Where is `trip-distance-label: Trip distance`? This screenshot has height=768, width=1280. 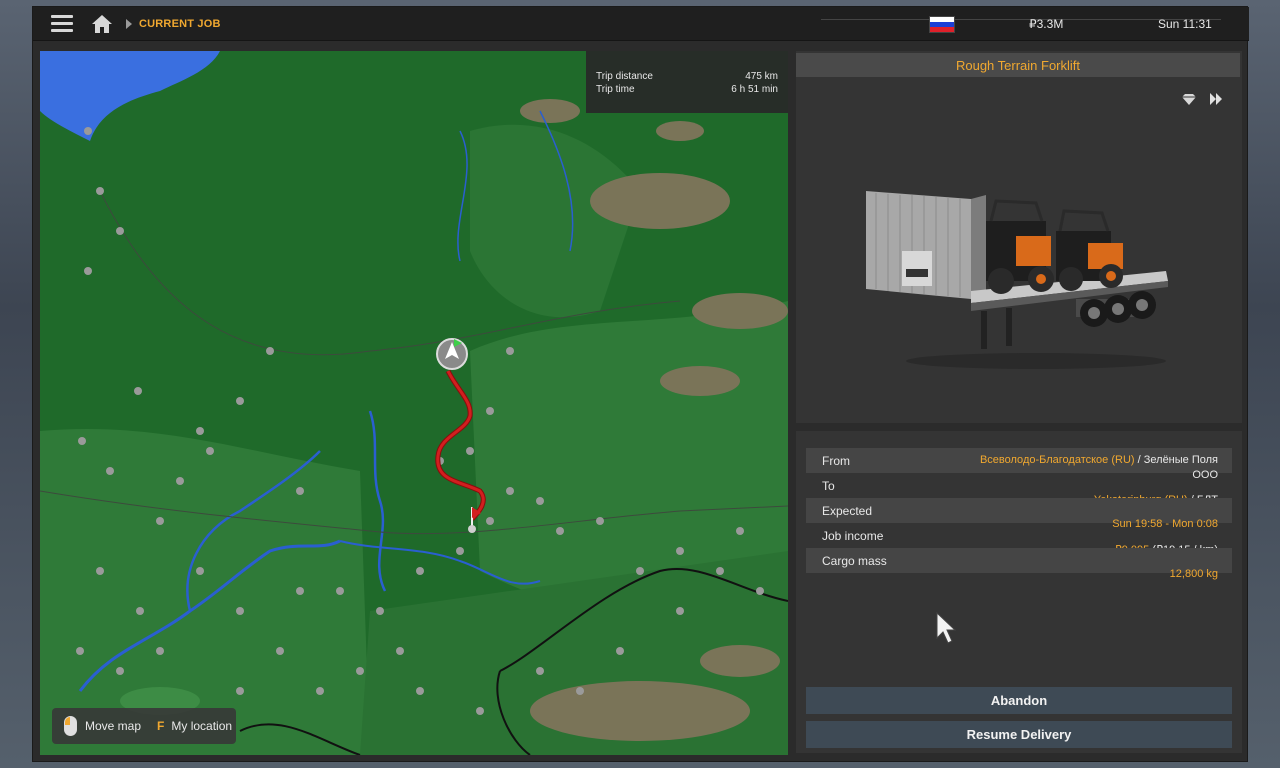 trip-distance-label: Trip distance is located at coordinates (624, 76).